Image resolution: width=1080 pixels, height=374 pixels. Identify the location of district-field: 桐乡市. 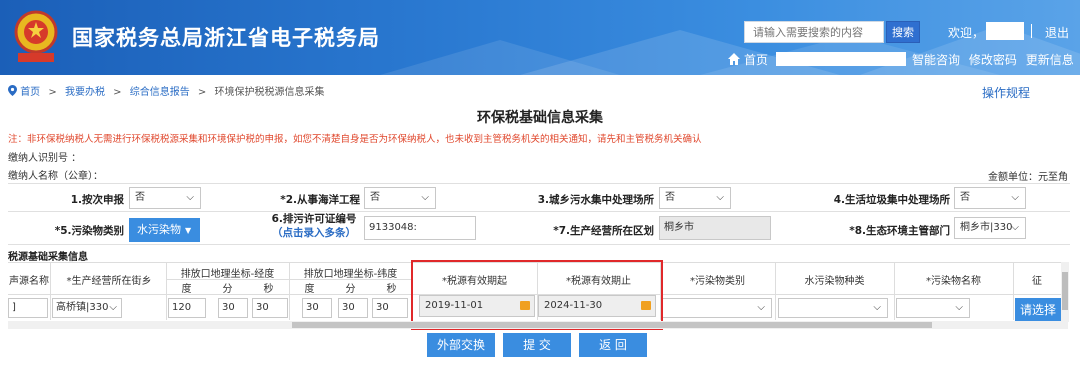
(715, 228).